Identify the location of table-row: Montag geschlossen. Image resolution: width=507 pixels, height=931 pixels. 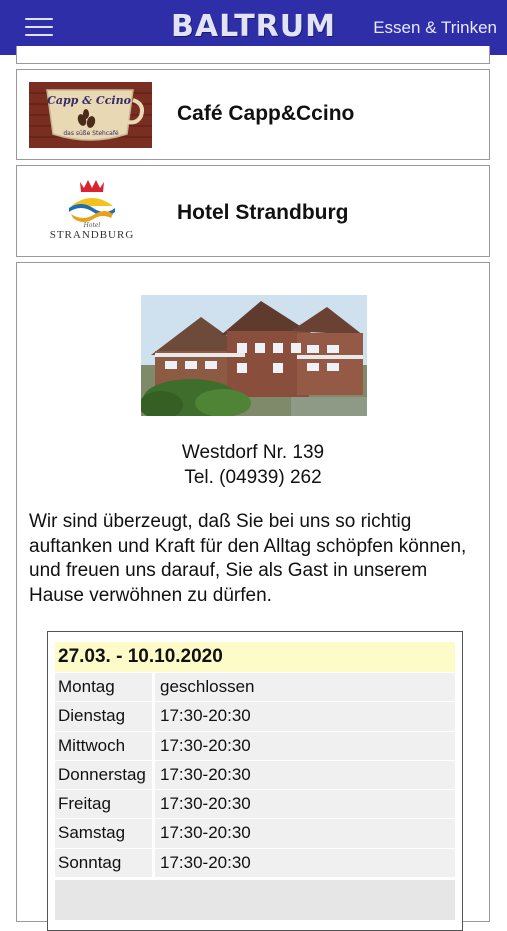
(255, 687).